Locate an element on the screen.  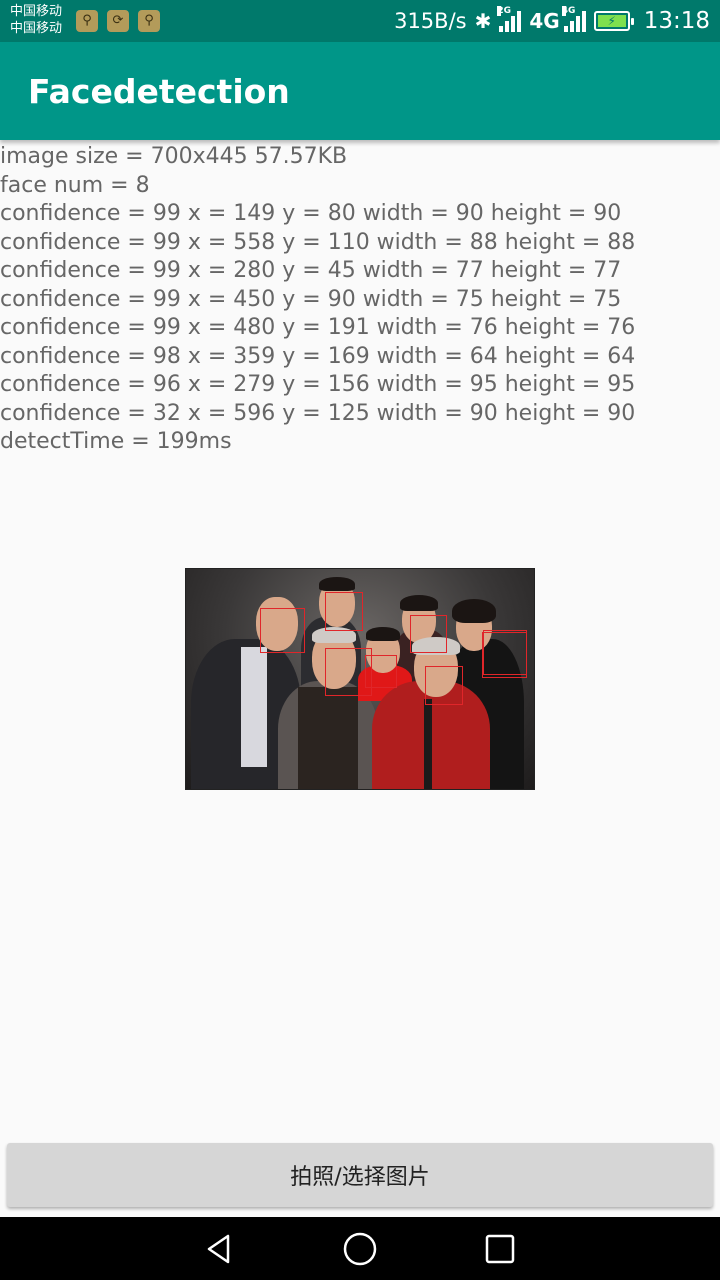
clock: 13:18 is located at coordinates (676, 21).